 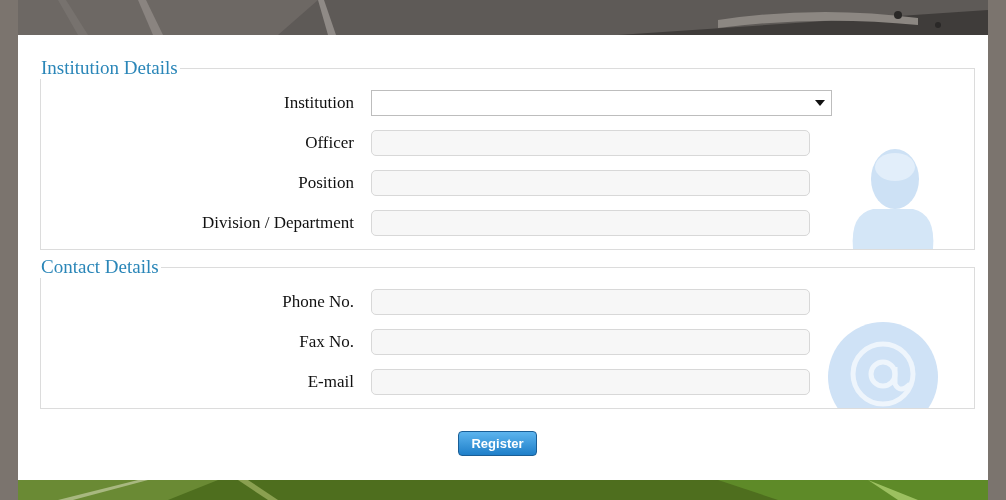 What do you see at coordinates (325, 183) in the screenshot?
I see `field-label: Position` at bounding box center [325, 183].